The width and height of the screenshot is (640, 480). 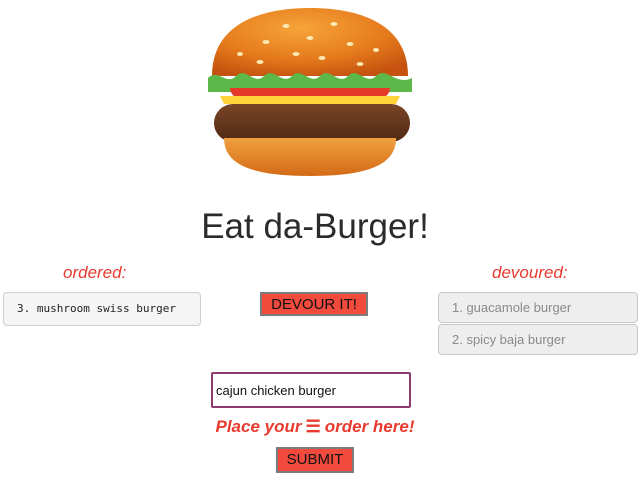 I want to click on devoured-list: 1. guacamole burger 2. spicy baja burger, so click(x=538, y=324).